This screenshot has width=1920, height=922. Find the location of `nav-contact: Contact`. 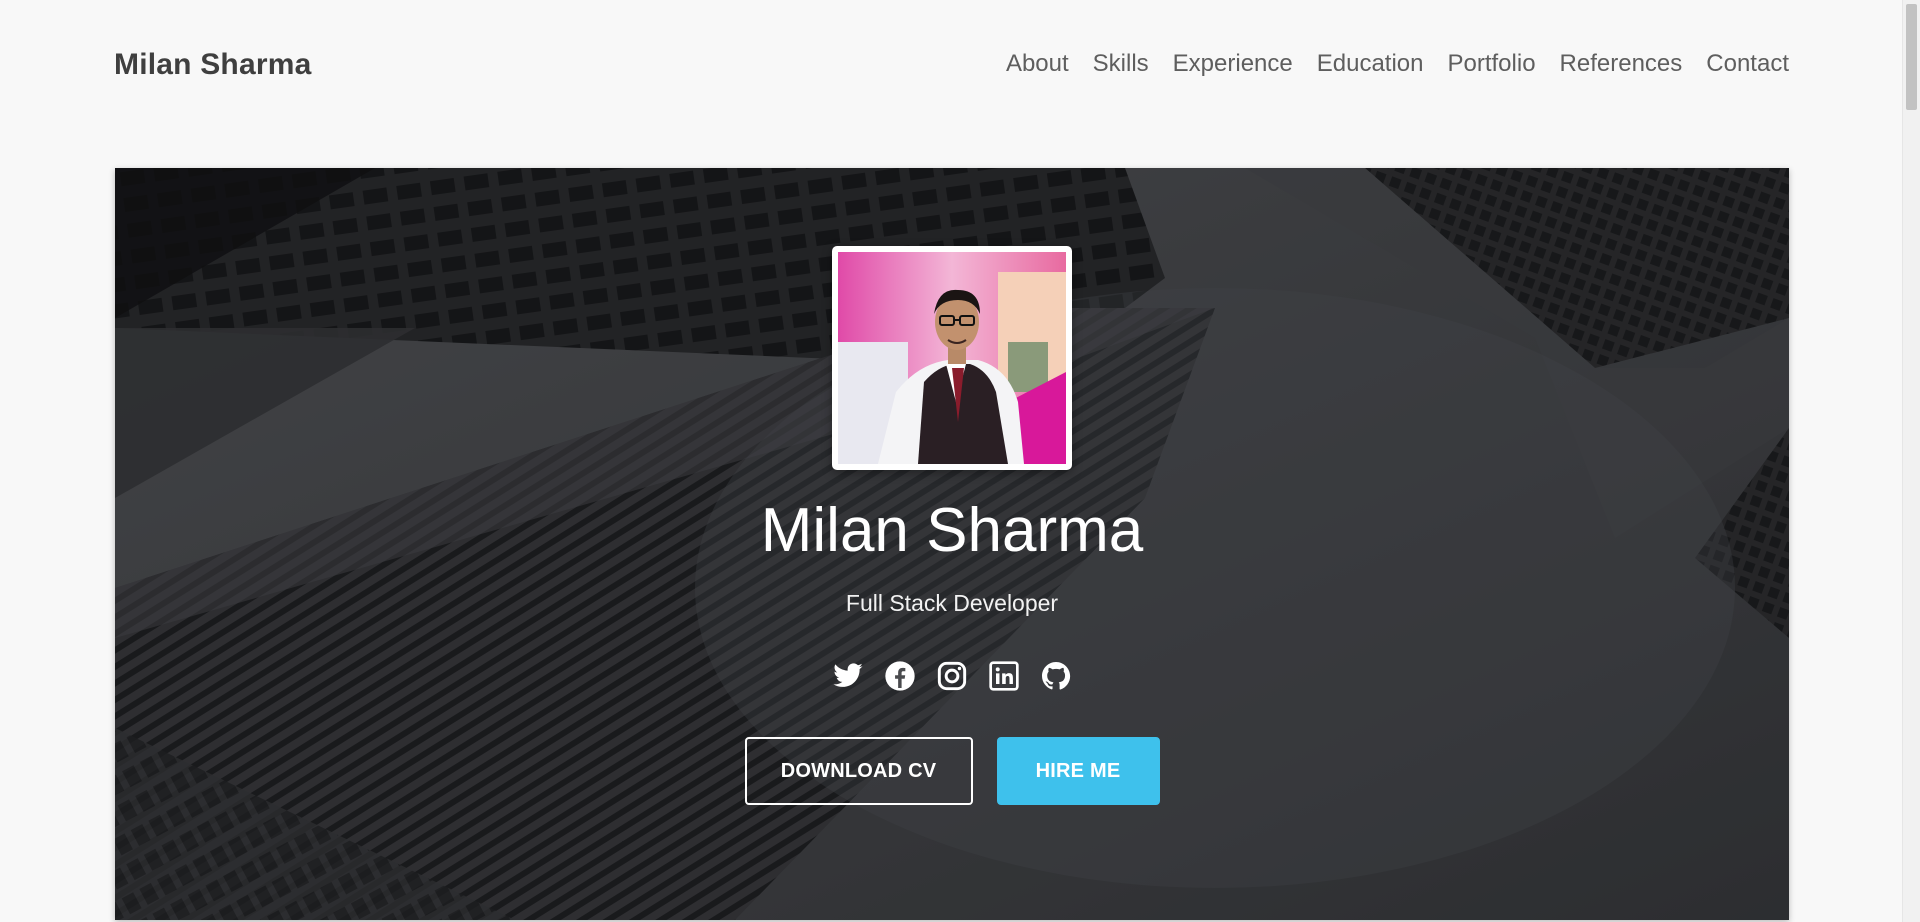

nav-contact: Contact is located at coordinates (1747, 64).